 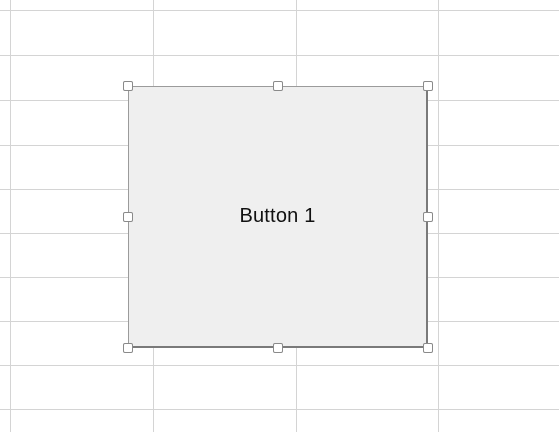 I want to click on resize-handle-top-left, so click(x=128, y=86).